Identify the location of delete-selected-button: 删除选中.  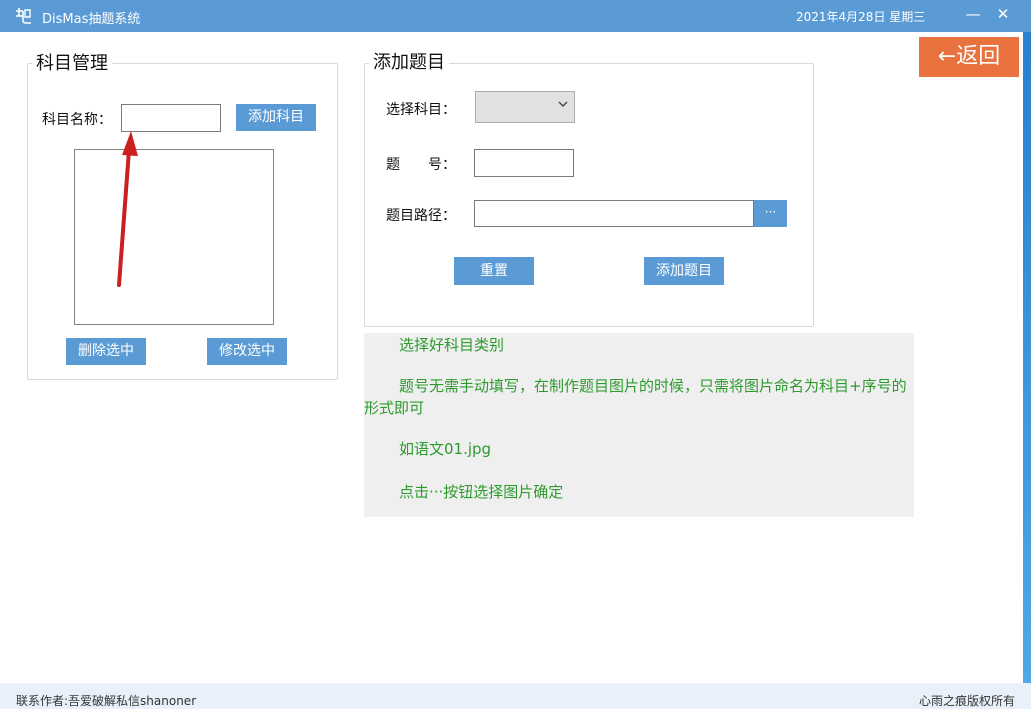
(106, 351).